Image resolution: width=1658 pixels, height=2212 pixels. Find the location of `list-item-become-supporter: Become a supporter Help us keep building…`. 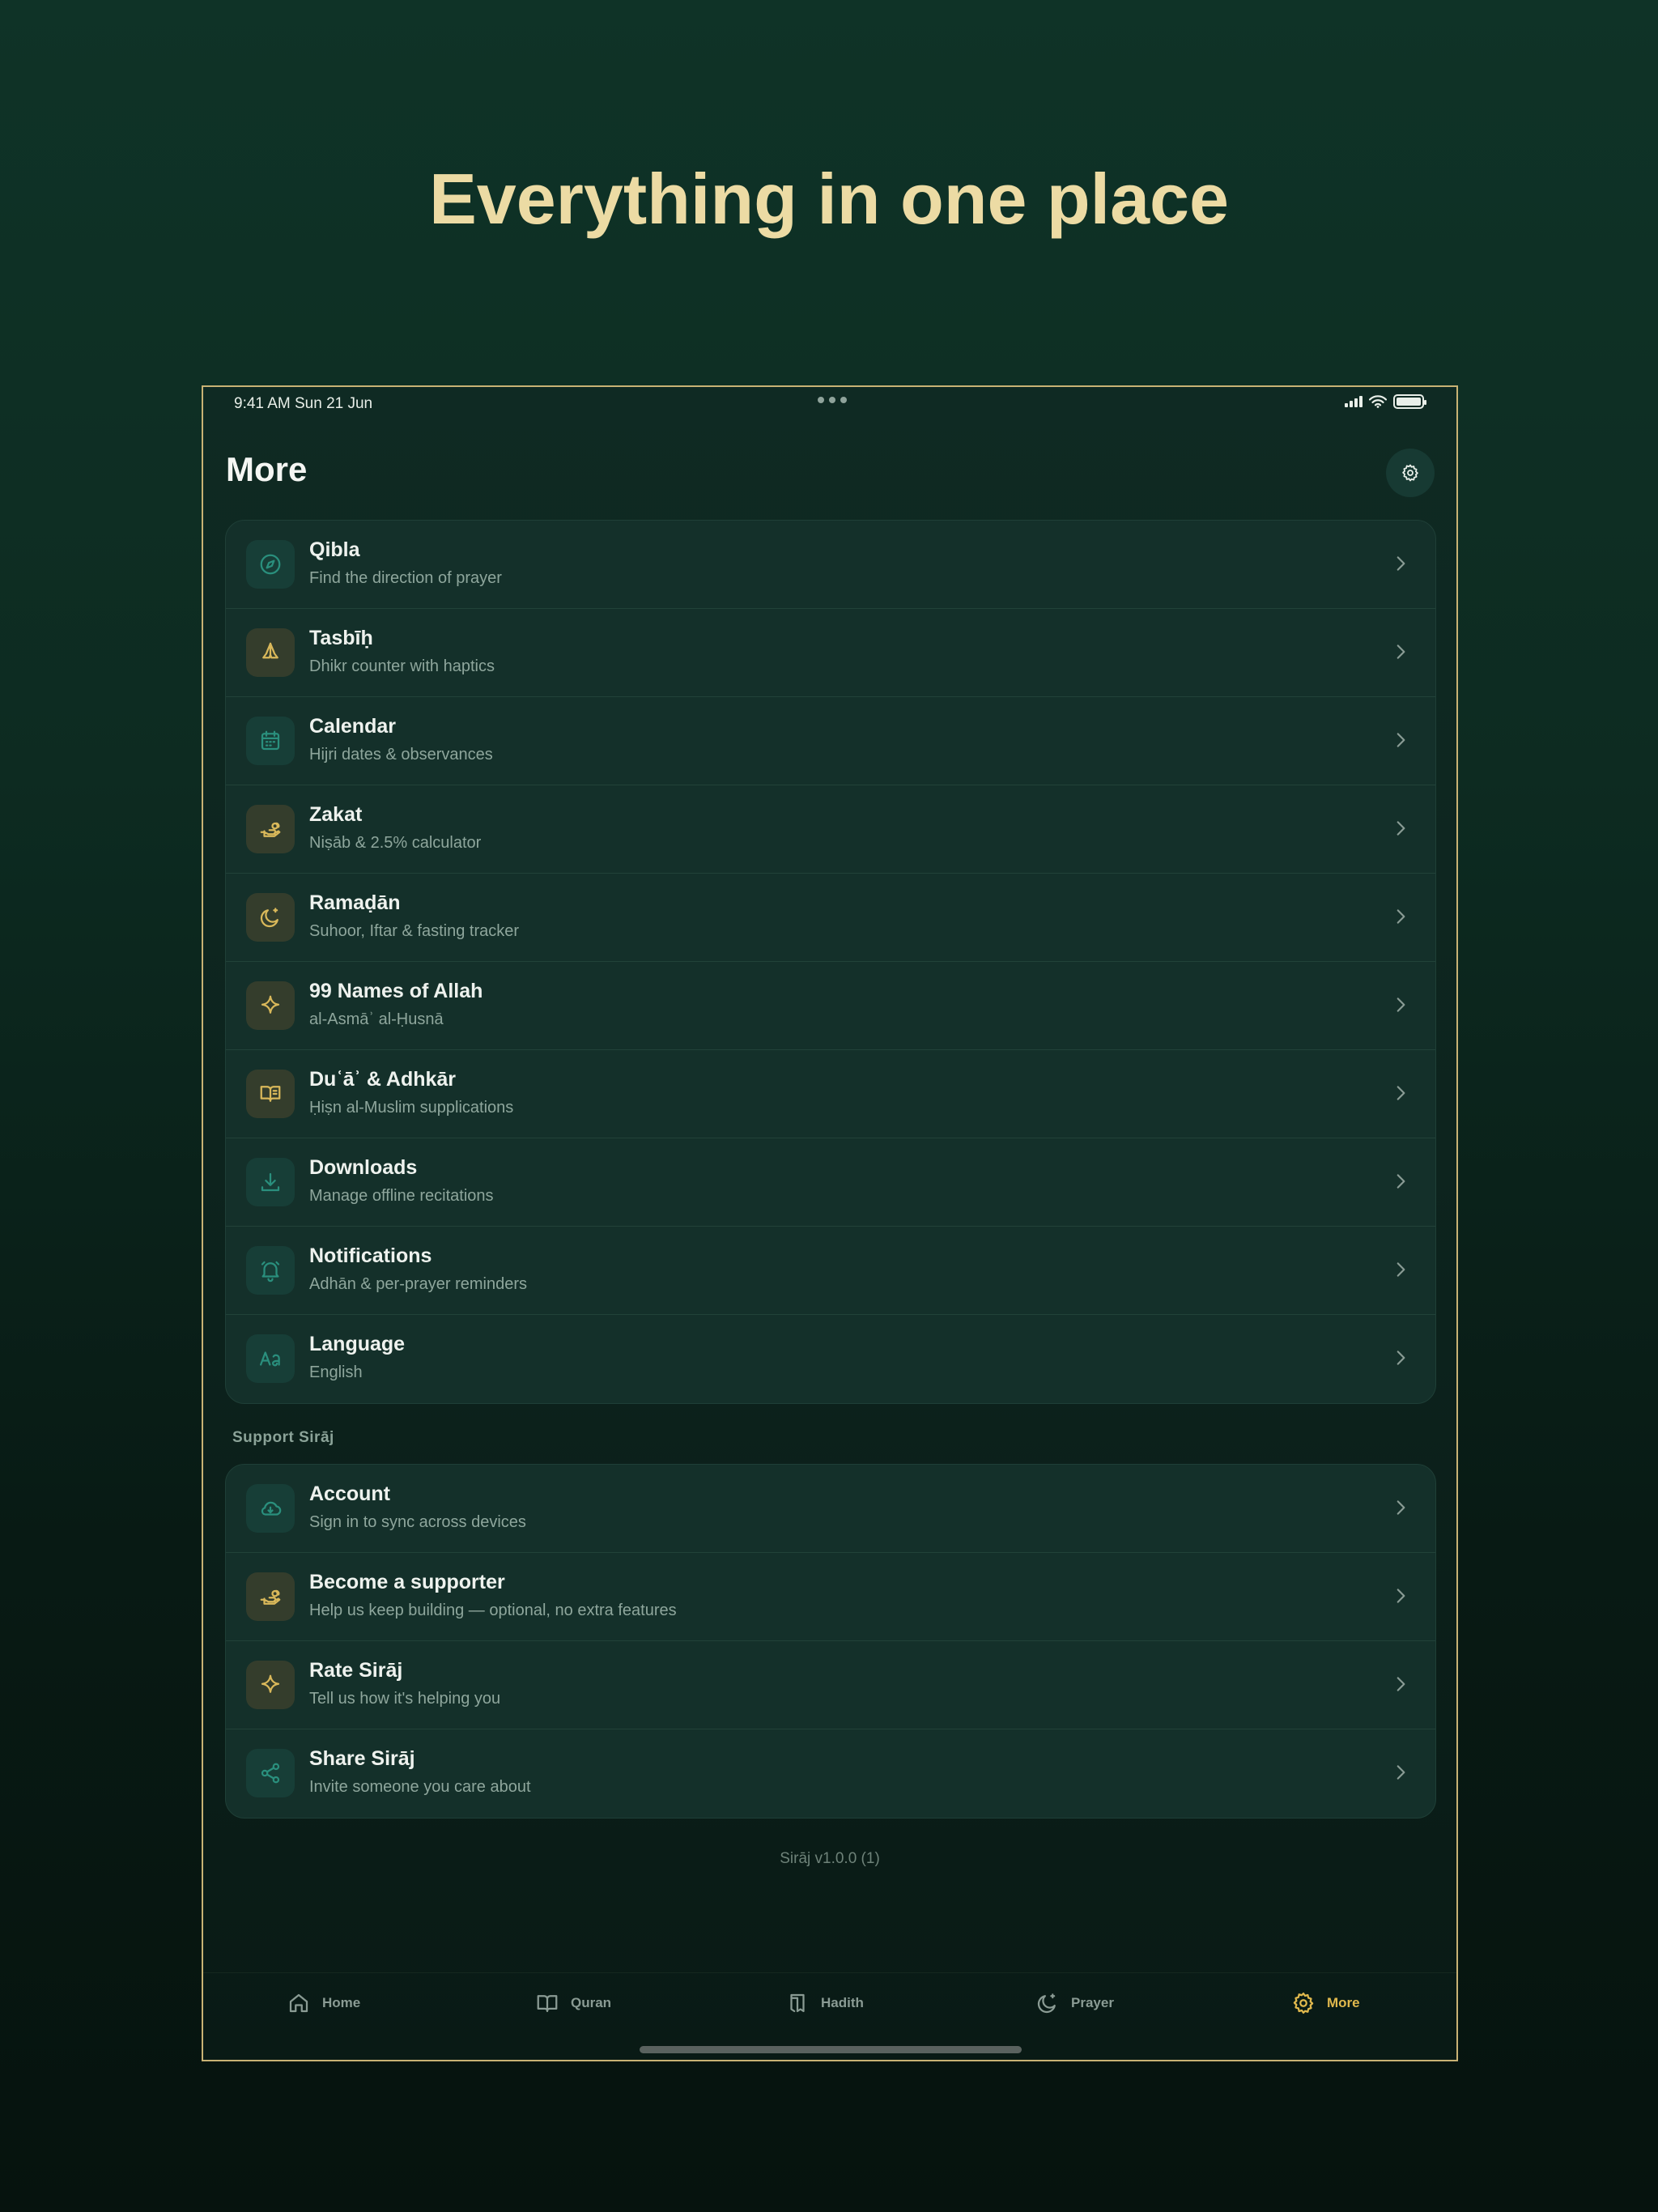

list-item-become-supporter: Become a supporter Help us keep building… is located at coordinates (830, 1597).